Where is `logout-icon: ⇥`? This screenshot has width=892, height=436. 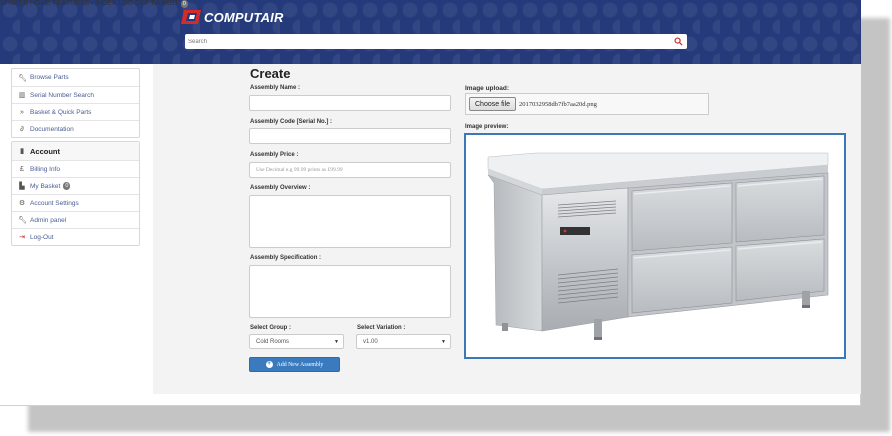
logout-icon: ⇥ is located at coordinates (22, 237).